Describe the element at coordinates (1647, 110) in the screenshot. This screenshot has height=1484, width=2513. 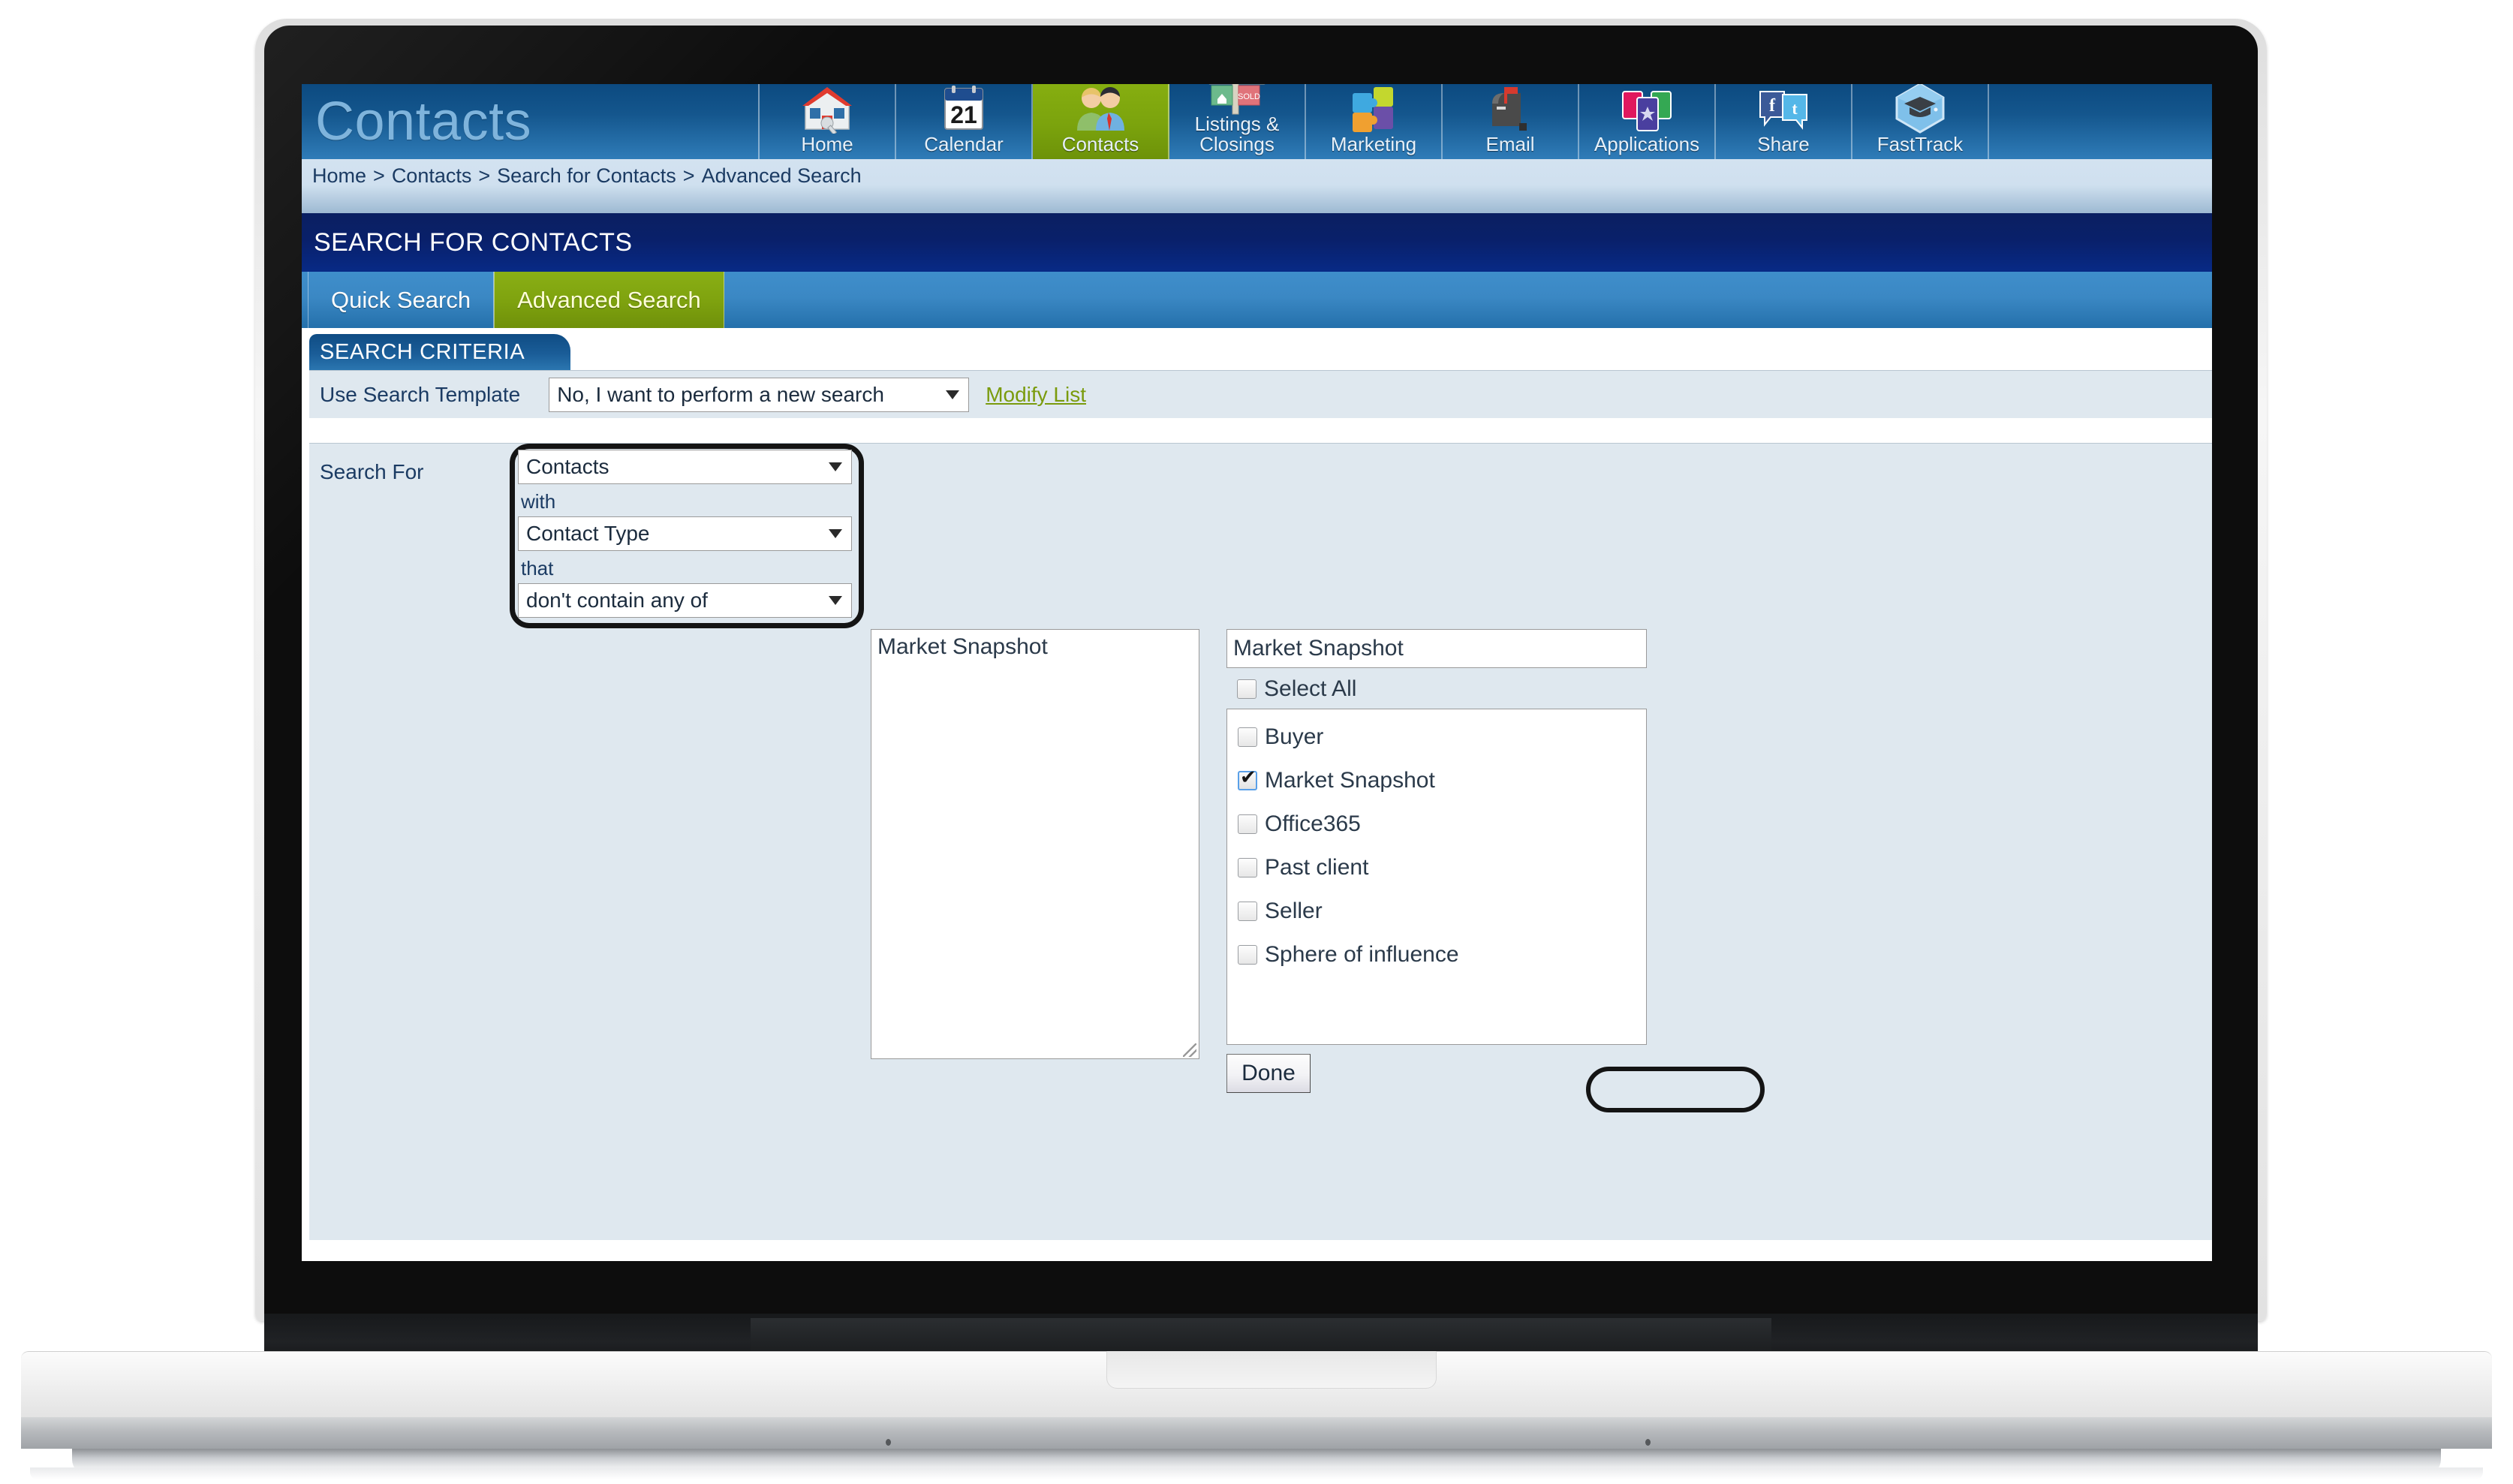
I see `apps-icon` at that location.